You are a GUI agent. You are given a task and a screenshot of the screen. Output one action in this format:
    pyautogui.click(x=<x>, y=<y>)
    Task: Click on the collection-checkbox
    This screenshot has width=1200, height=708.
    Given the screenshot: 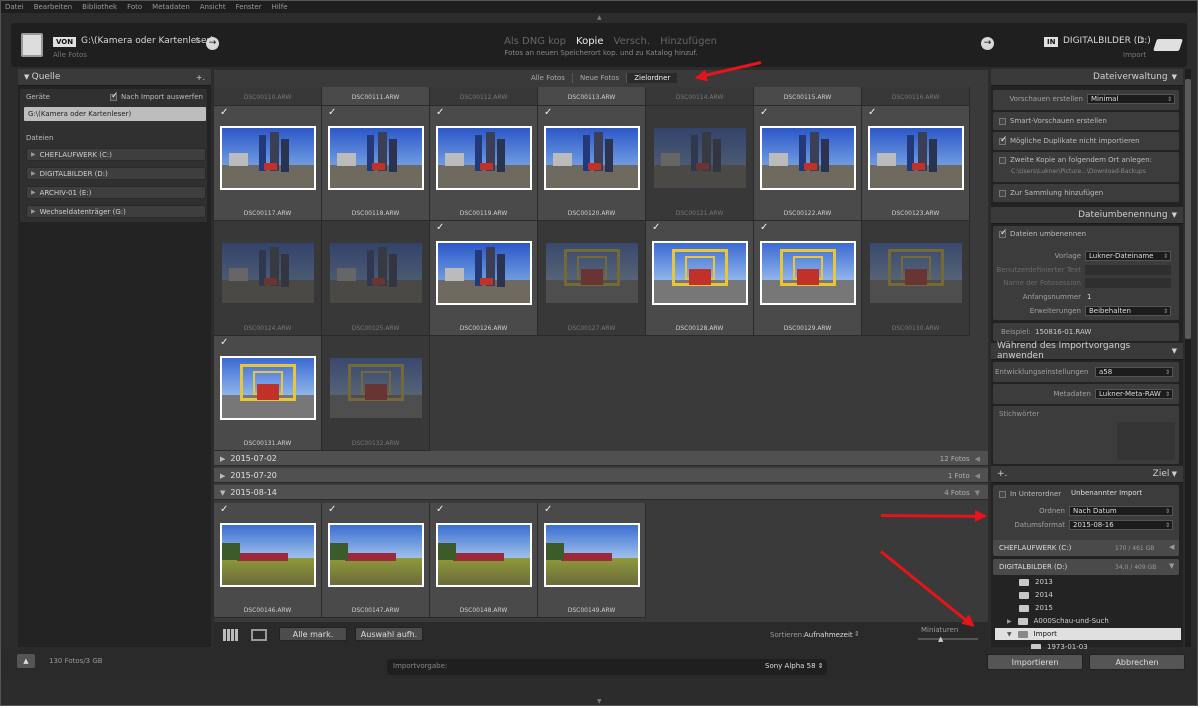 What is the action you would take?
    pyautogui.click(x=1002, y=193)
    